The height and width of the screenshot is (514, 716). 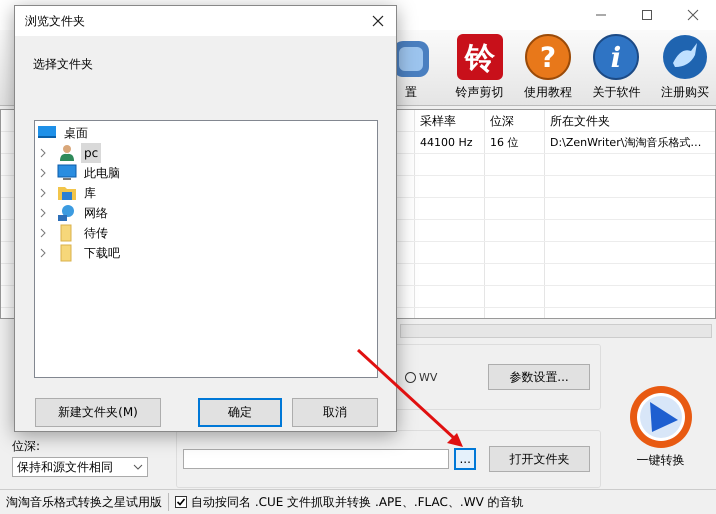 What do you see at coordinates (27, 446) in the screenshot?
I see `bit-depth-label: 位深:` at bounding box center [27, 446].